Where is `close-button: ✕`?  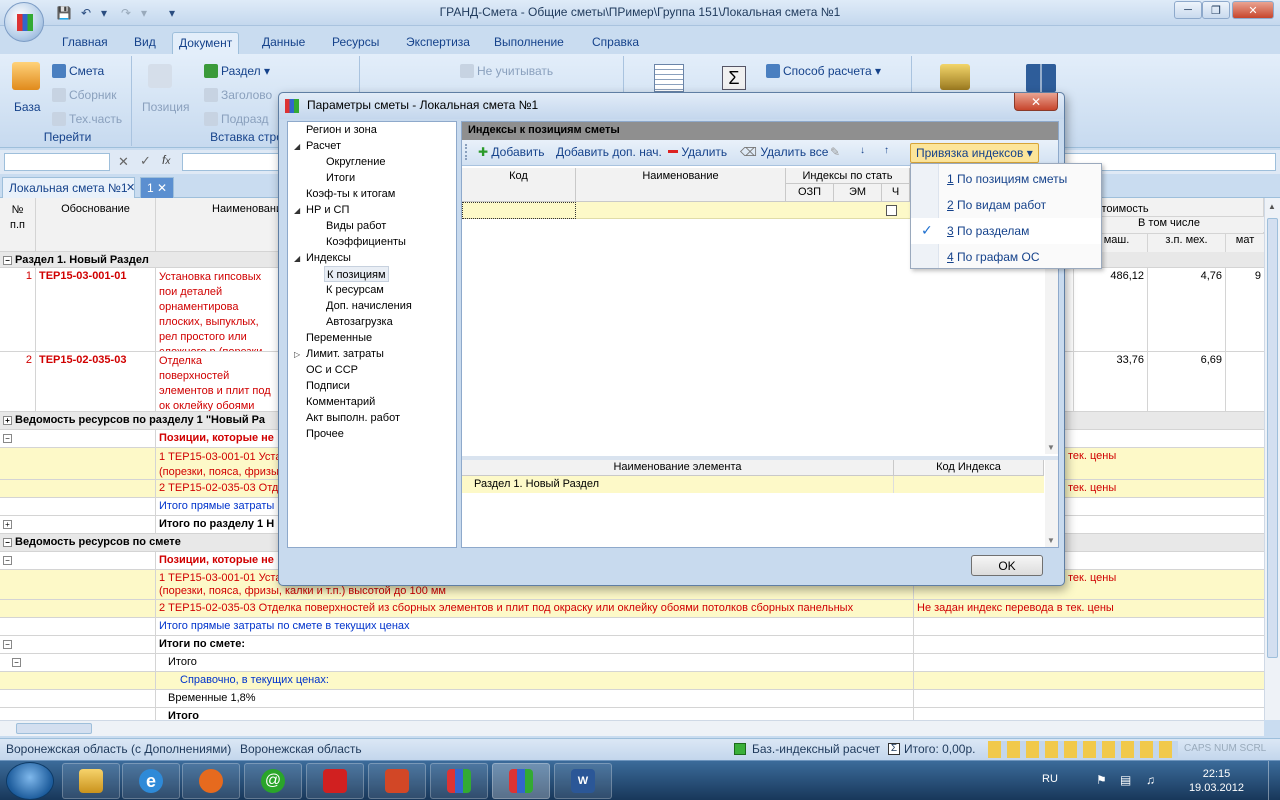 close-button: ✕ is located at coordinates (1253, 10).